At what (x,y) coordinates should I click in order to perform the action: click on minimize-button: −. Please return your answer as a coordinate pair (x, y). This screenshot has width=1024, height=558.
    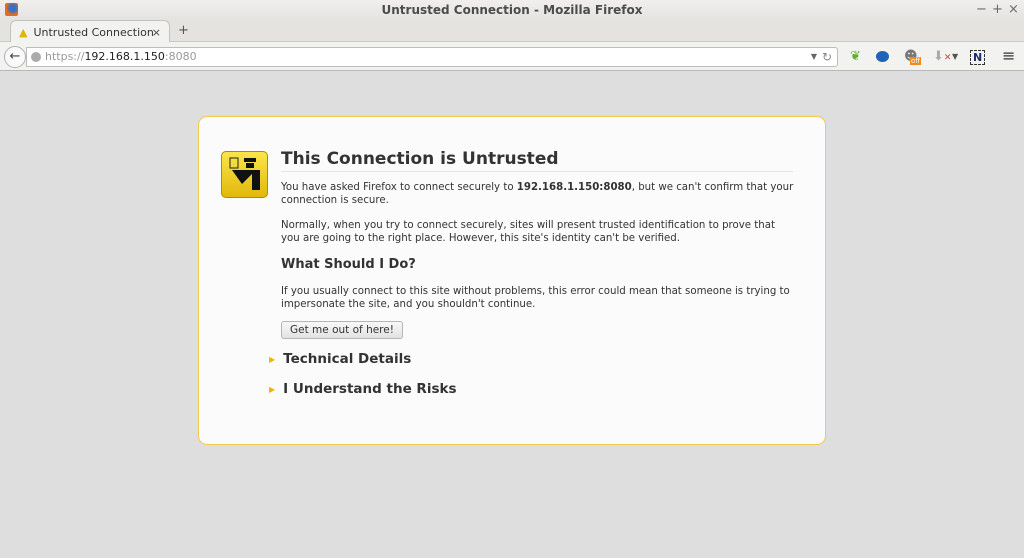
    Looking at the image, I should click on (981, 9).